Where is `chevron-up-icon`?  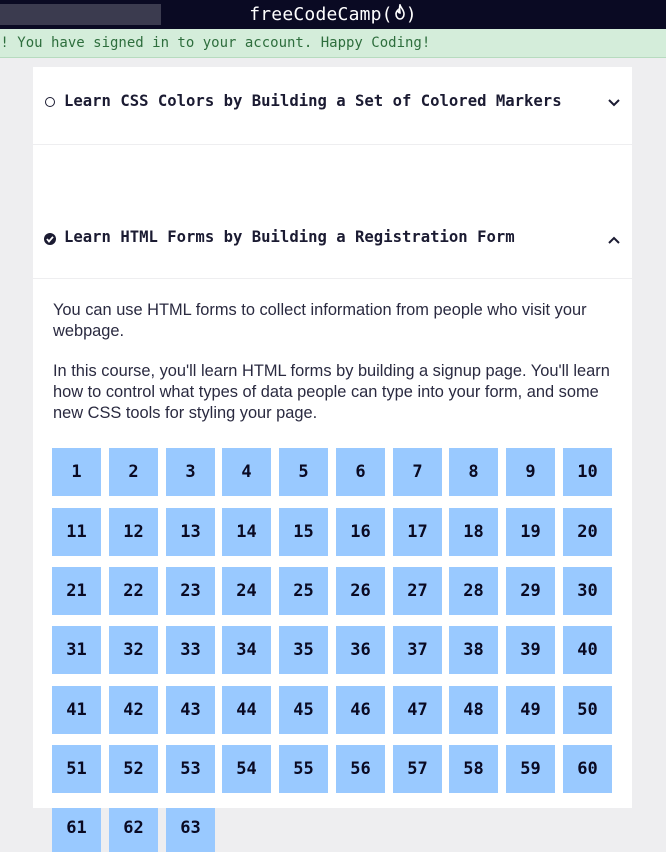
chevron-up-icon is located at coordinates (614, 240).